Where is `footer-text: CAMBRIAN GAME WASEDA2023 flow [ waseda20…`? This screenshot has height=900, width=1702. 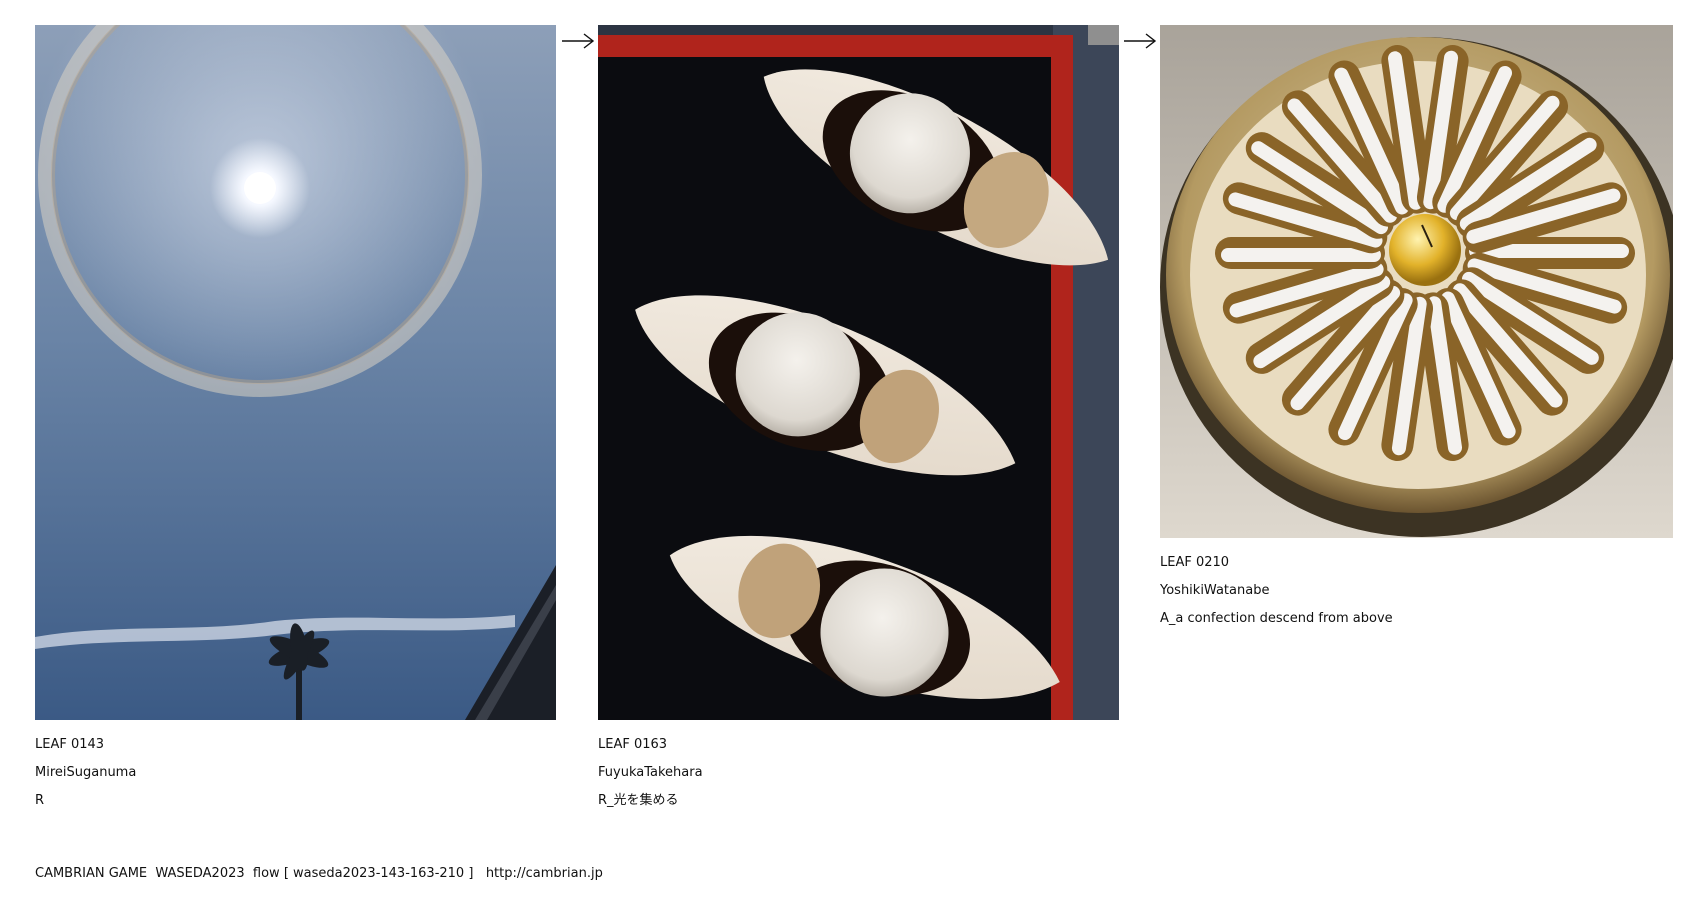 footer-text: CAMBRIAN GAME WASEDA2023 flow [ waseda20… is located at coordinates (260, 873).